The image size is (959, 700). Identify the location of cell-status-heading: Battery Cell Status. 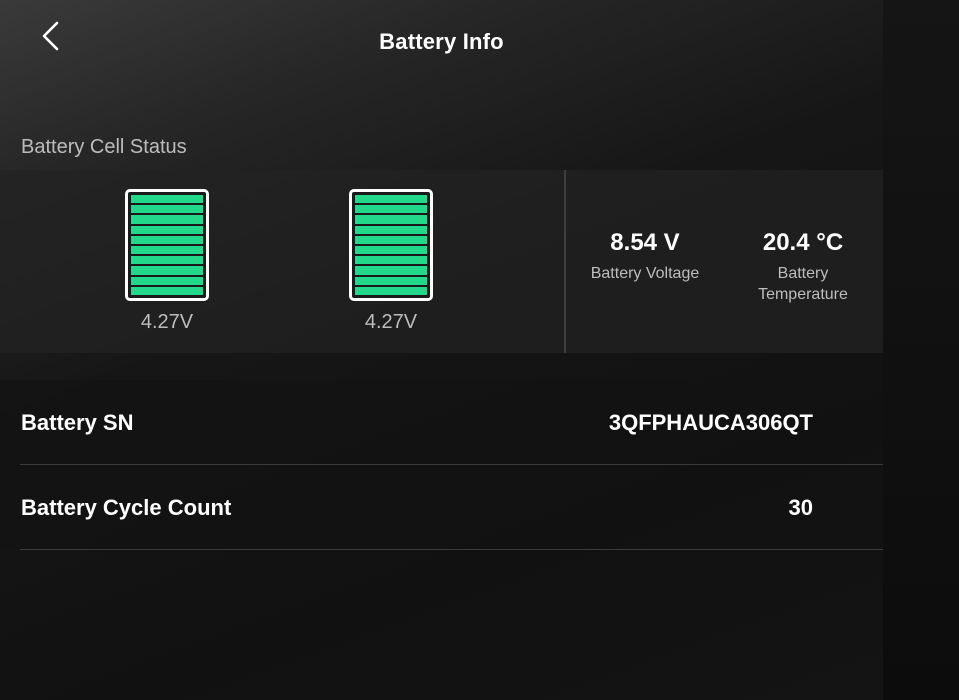
(104, 147).